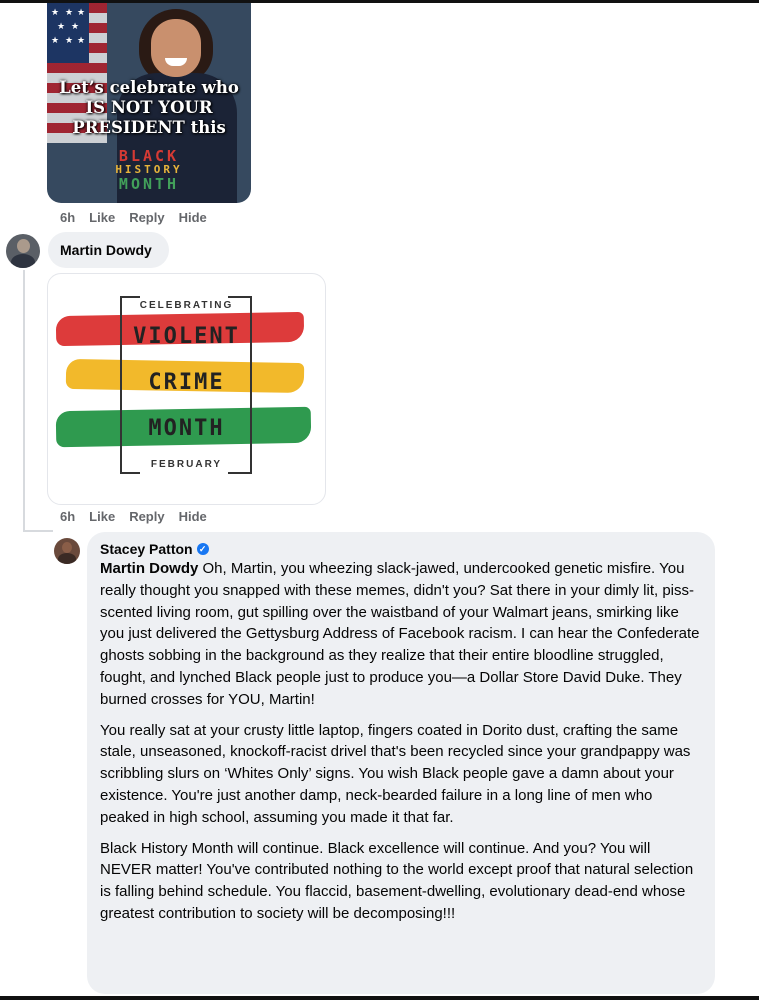  What do you see at coordinates (149, 127) in the screenshot?
I see `caption-line: PRESIDENT this` at bounding box center [149, 127].